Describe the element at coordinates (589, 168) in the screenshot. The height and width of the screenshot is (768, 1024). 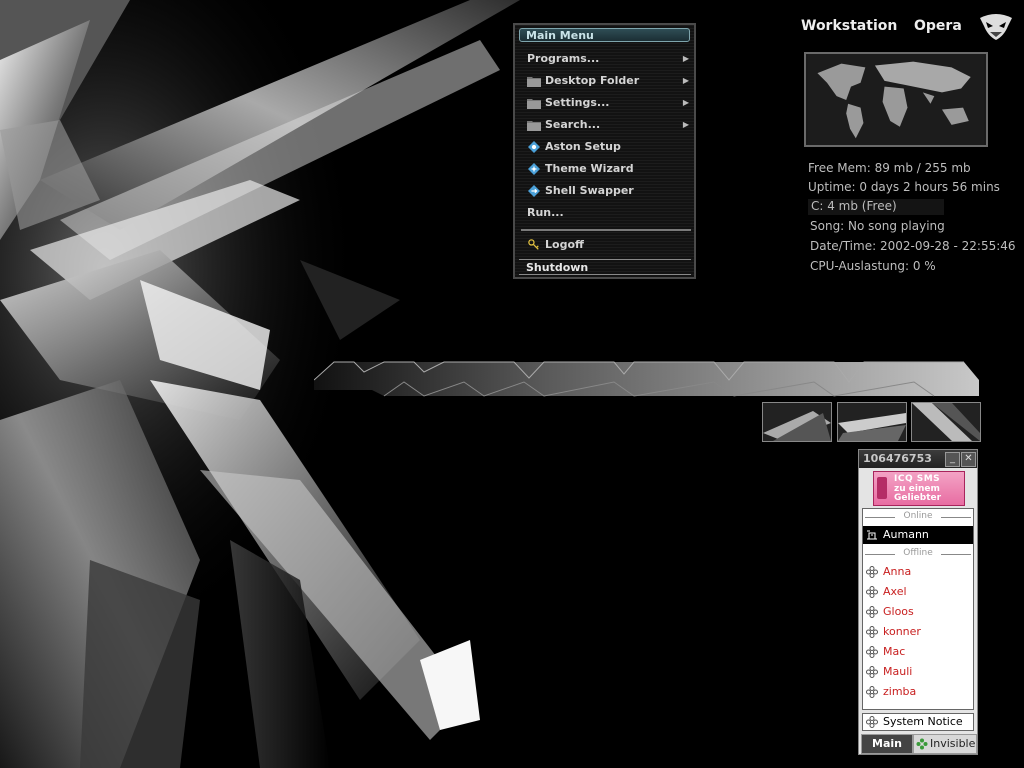
I see `menu-item-label: Theme Wizard` at that location.